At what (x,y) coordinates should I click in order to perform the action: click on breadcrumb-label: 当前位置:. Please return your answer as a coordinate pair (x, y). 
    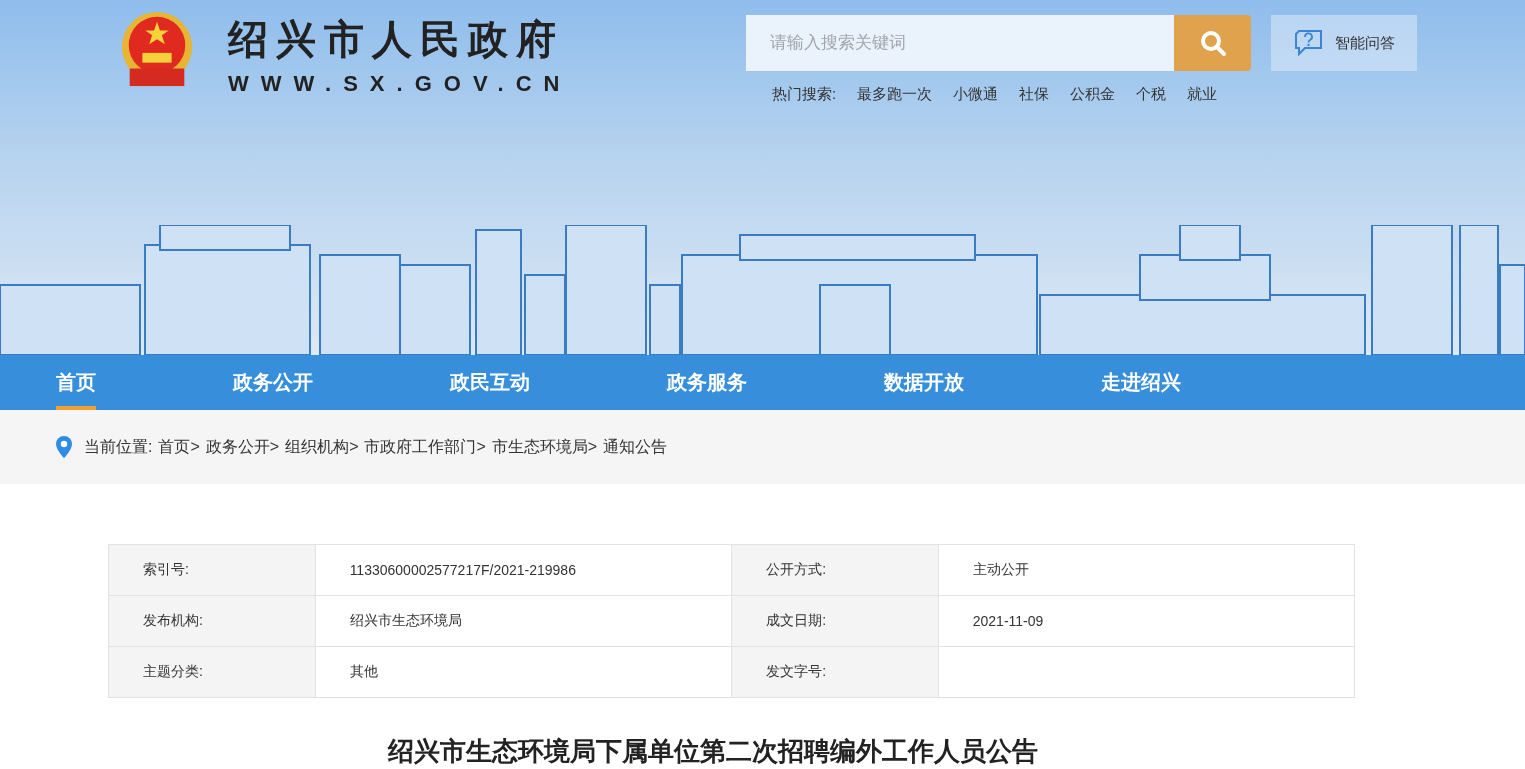
    Looking at the image, I should click on (118, 446).